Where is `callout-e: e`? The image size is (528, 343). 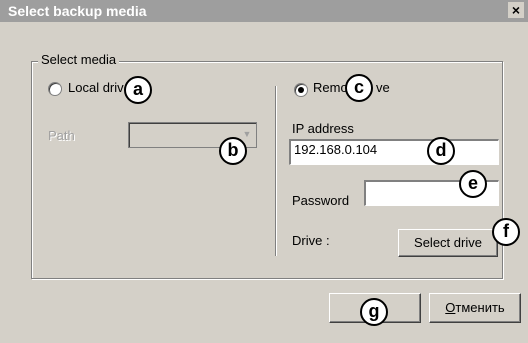 callout-e: e is located at coordinates (473, 184).